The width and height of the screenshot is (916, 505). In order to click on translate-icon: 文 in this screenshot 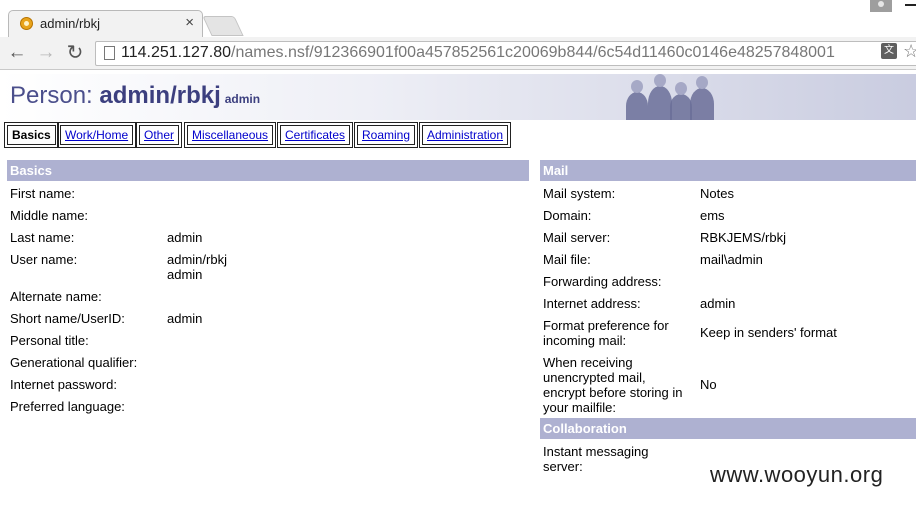, I will do `click(889, 51)`.